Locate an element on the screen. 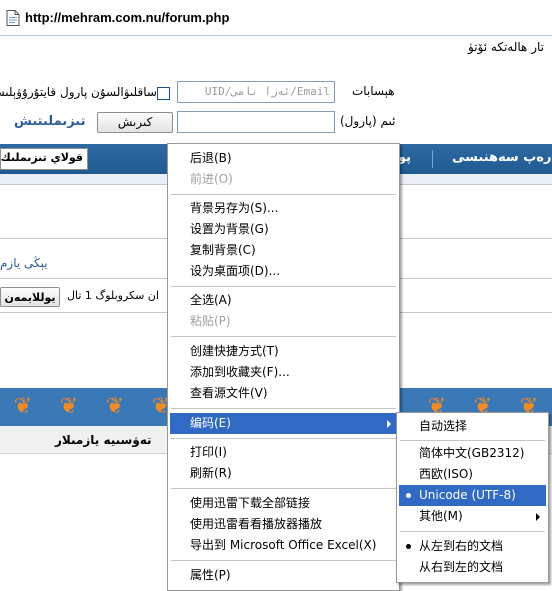  new-post-link: يېڭى يازم is located at coordinates (24, 263).